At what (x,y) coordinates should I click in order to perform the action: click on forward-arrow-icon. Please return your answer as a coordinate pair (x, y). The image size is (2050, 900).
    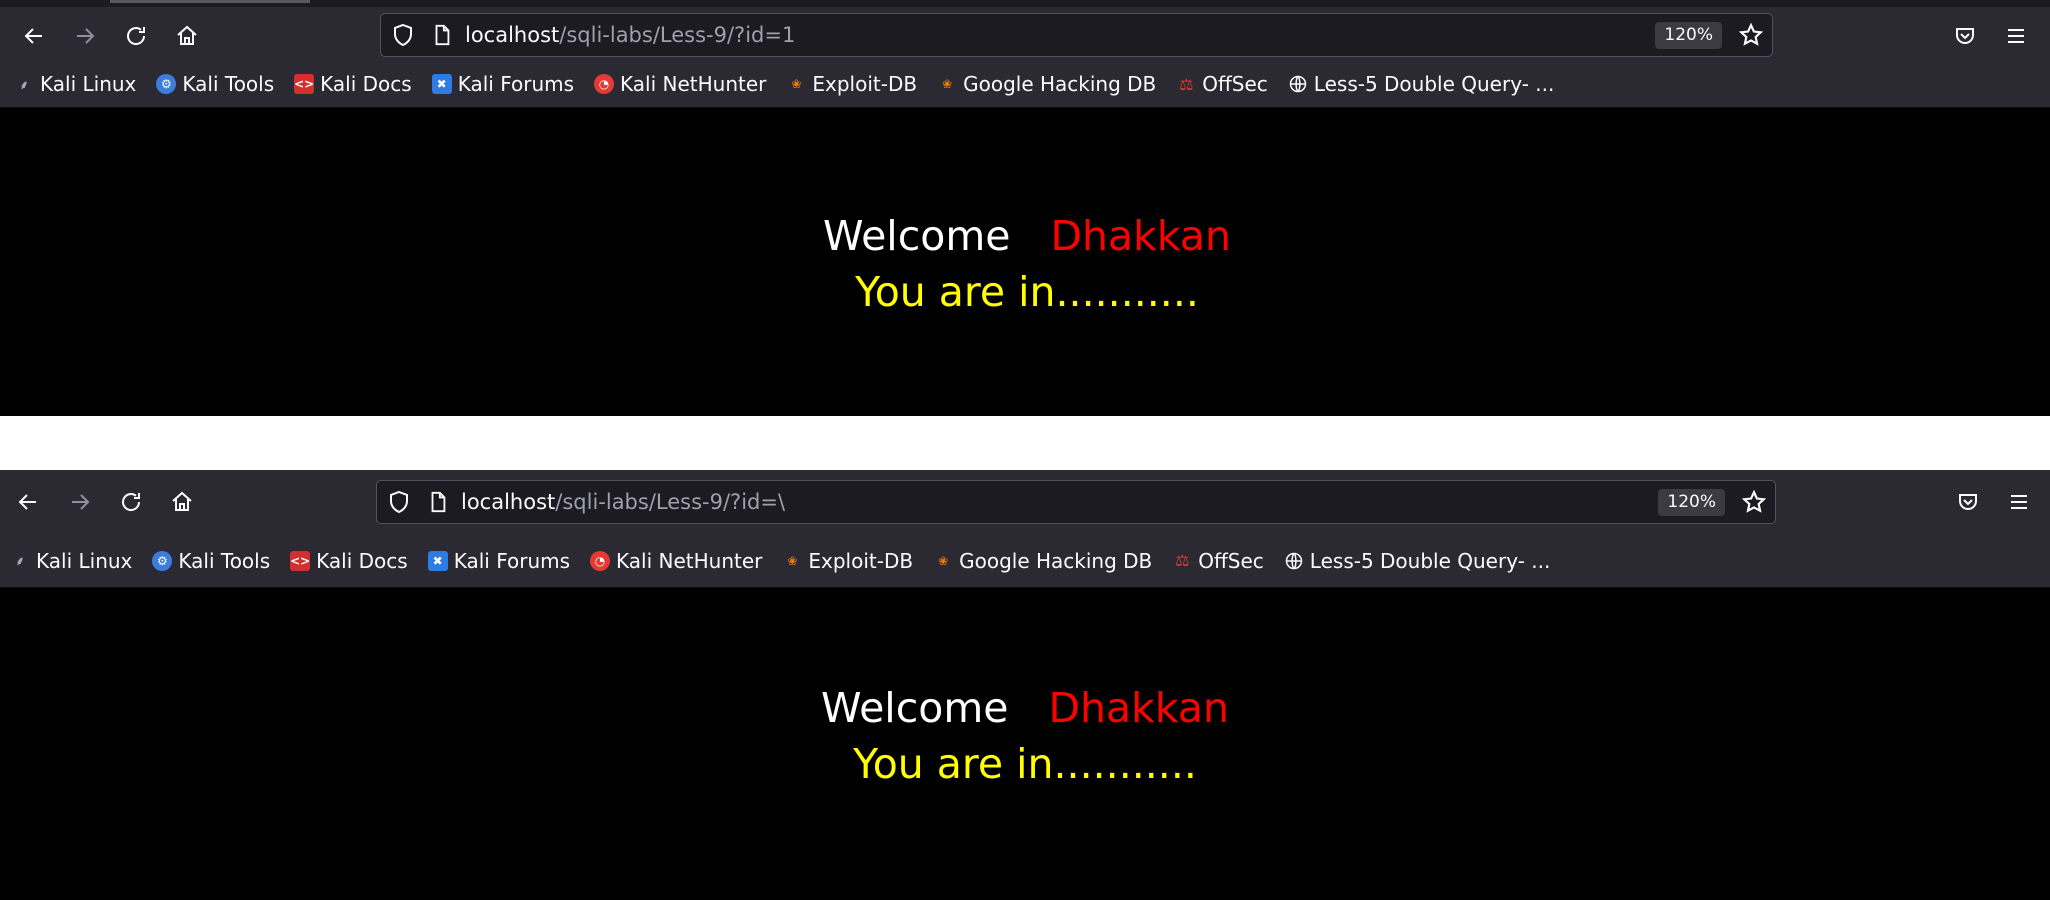
    Looking at the image, I should click on (86, 36).